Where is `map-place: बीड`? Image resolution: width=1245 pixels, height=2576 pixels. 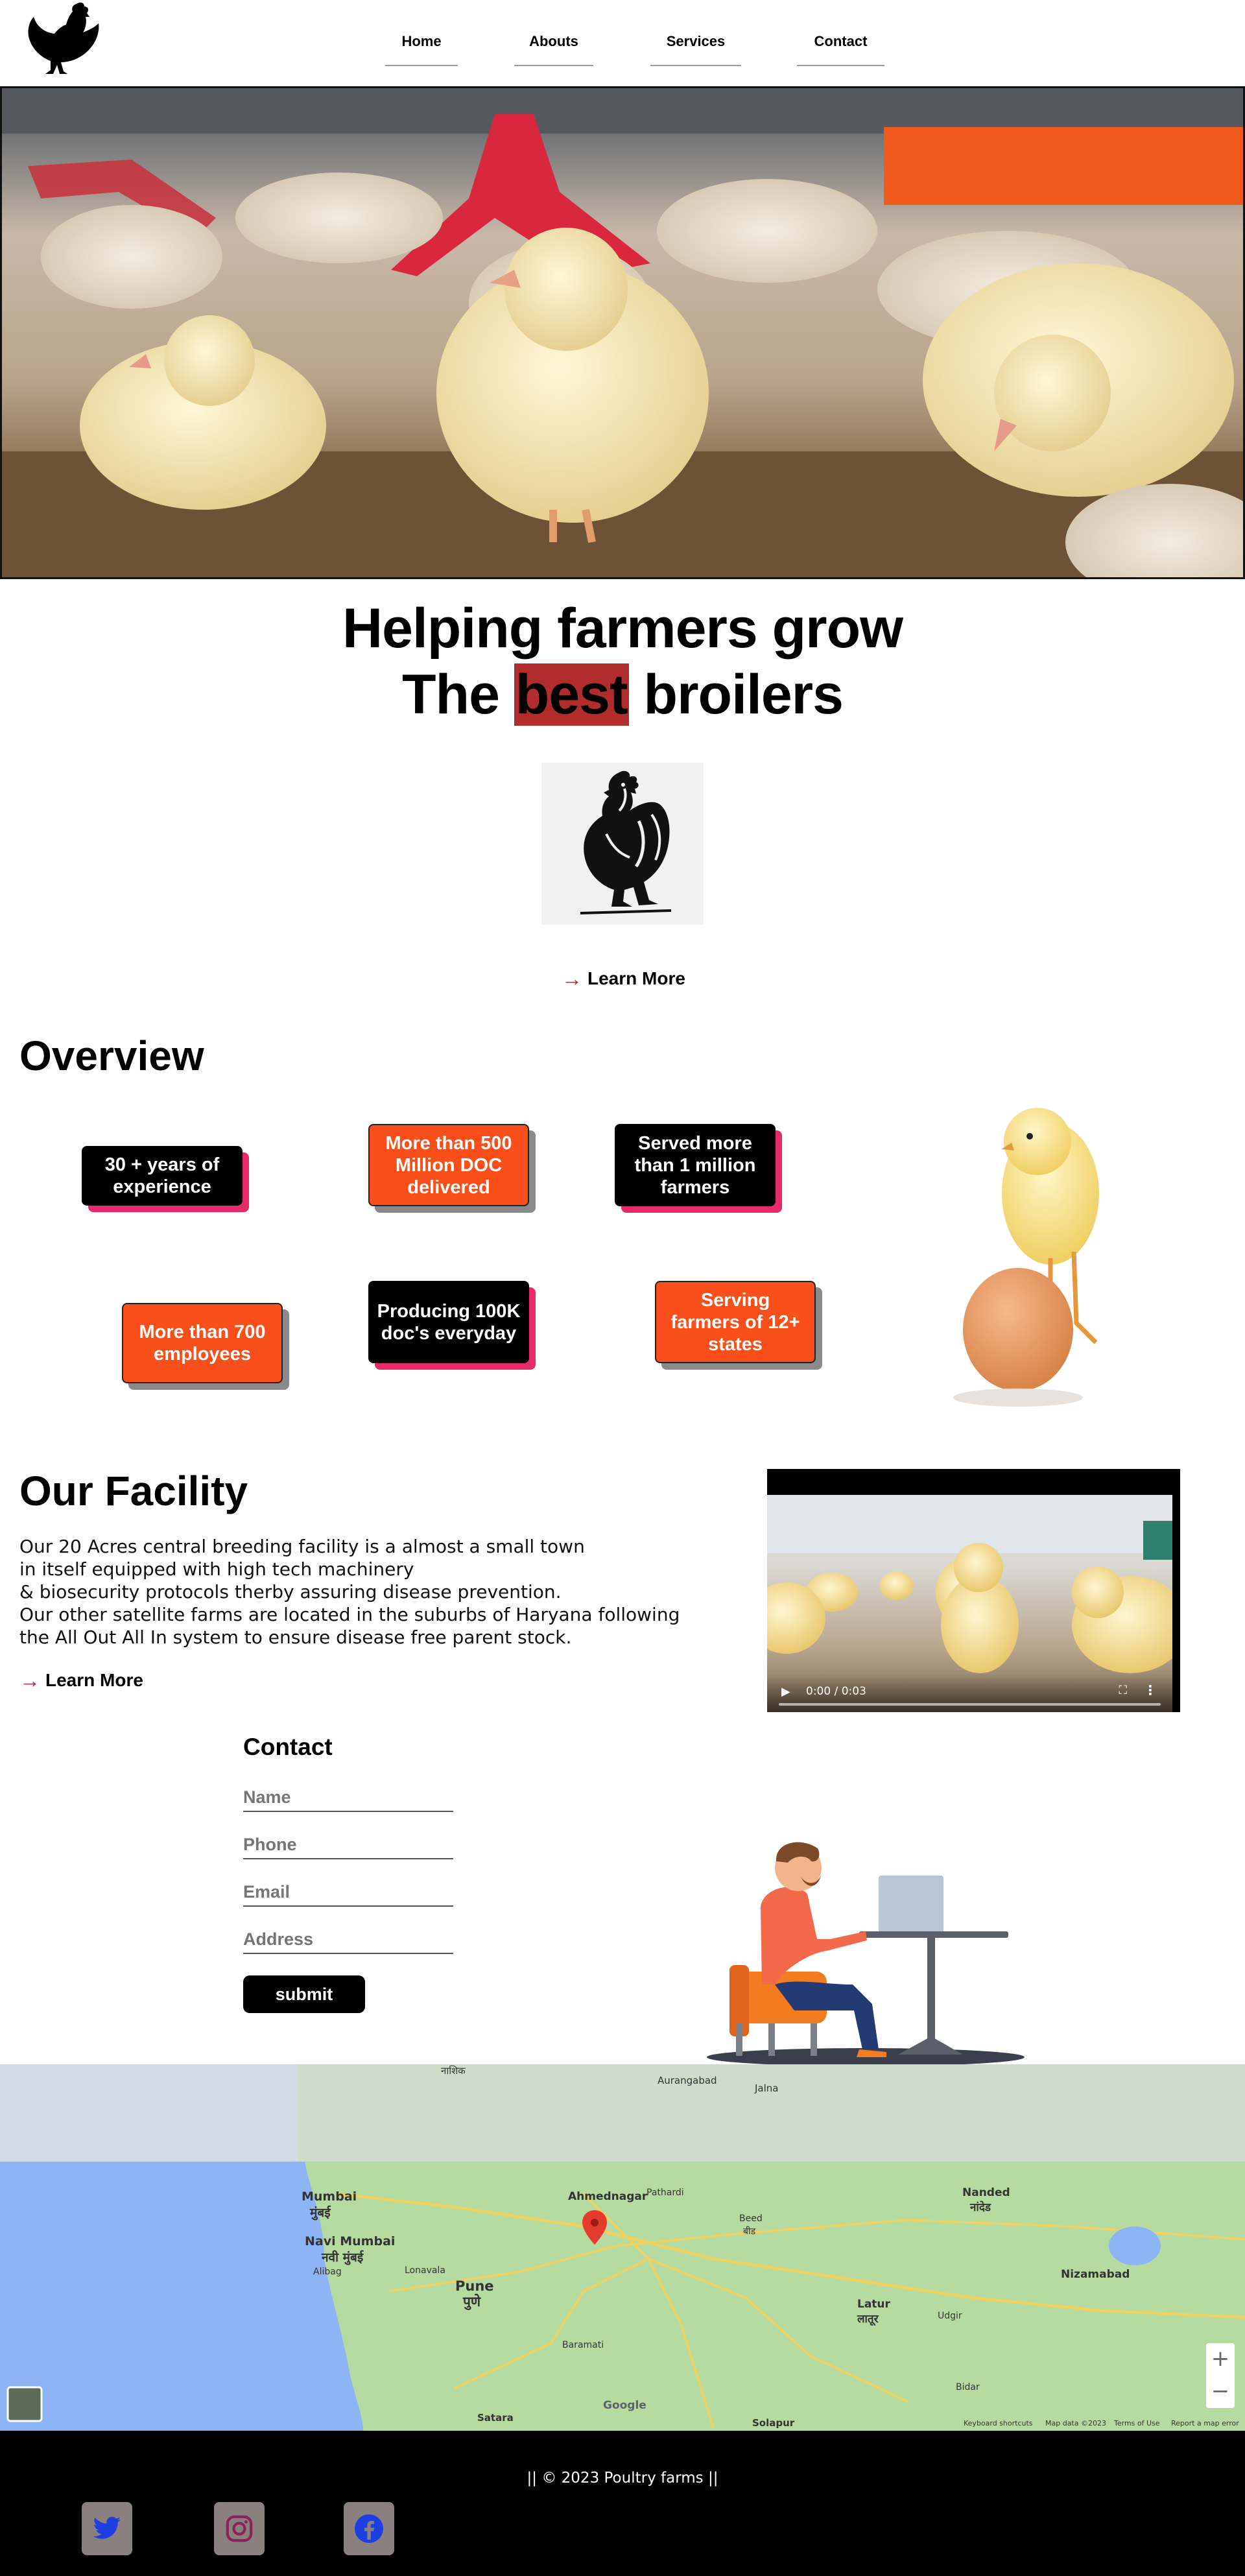
map-place: बीड is located at coordinates (750, 2231).